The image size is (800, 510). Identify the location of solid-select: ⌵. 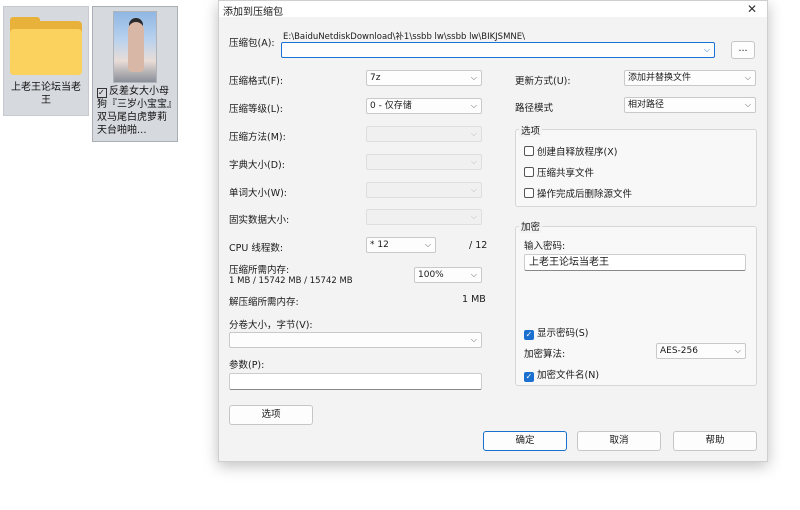
(424, 217).